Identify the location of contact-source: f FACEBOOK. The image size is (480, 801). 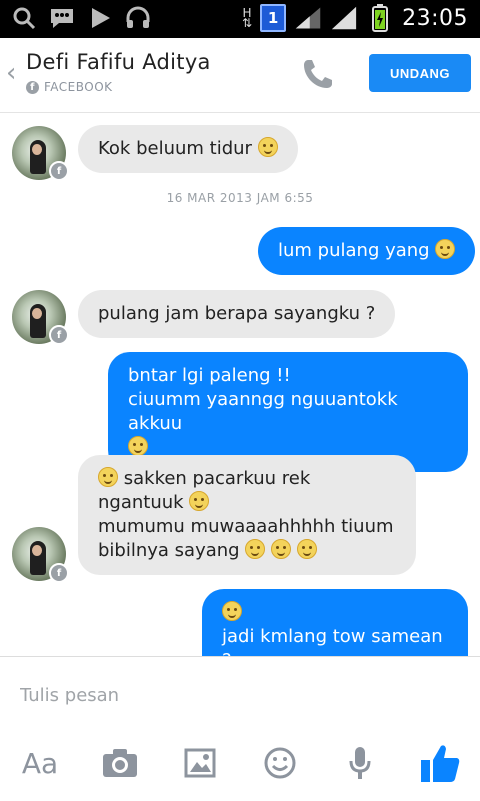
(69, 87).